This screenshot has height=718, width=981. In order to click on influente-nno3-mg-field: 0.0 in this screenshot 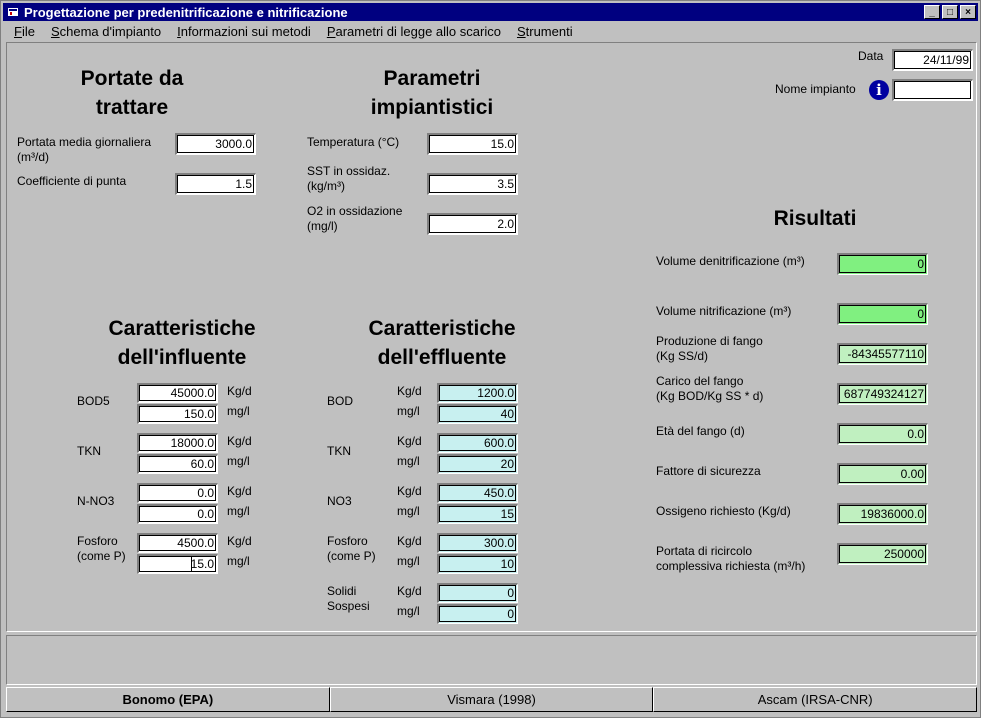, I will do `click(177, 514)`.